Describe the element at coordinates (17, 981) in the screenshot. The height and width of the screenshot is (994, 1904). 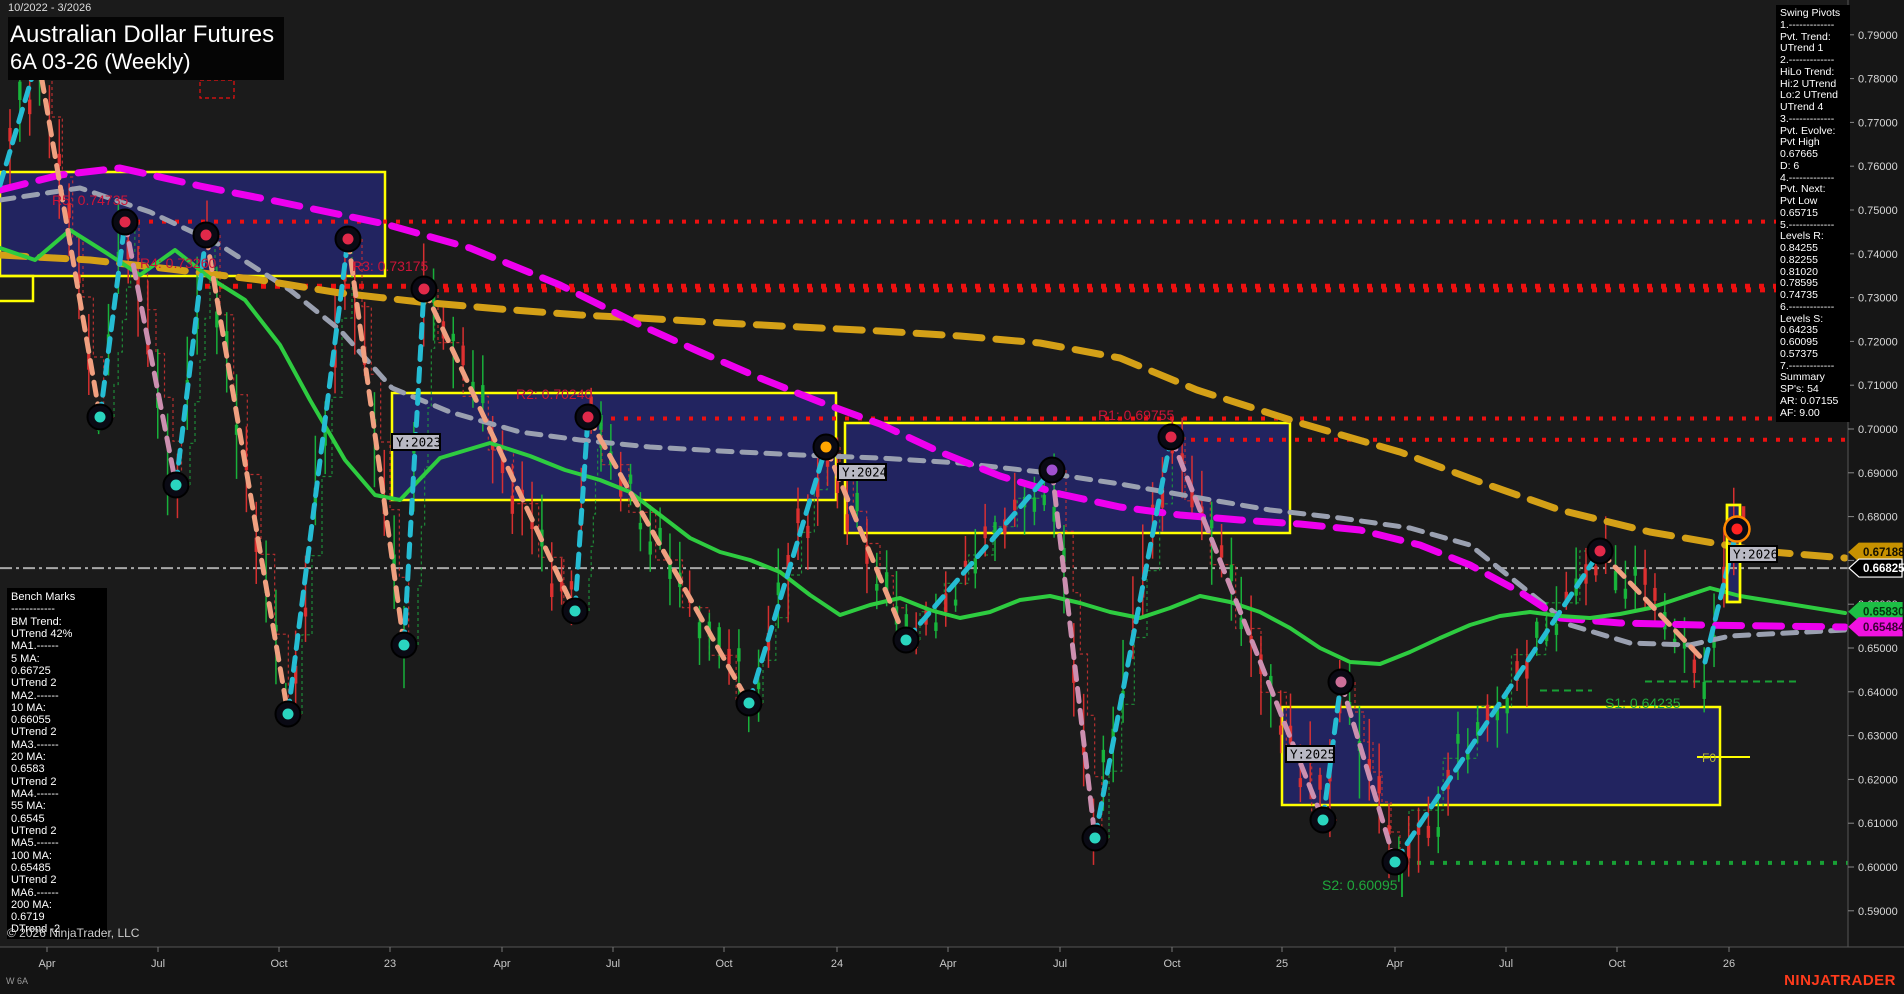
I see `instrument-tag: W 6A` at that location.